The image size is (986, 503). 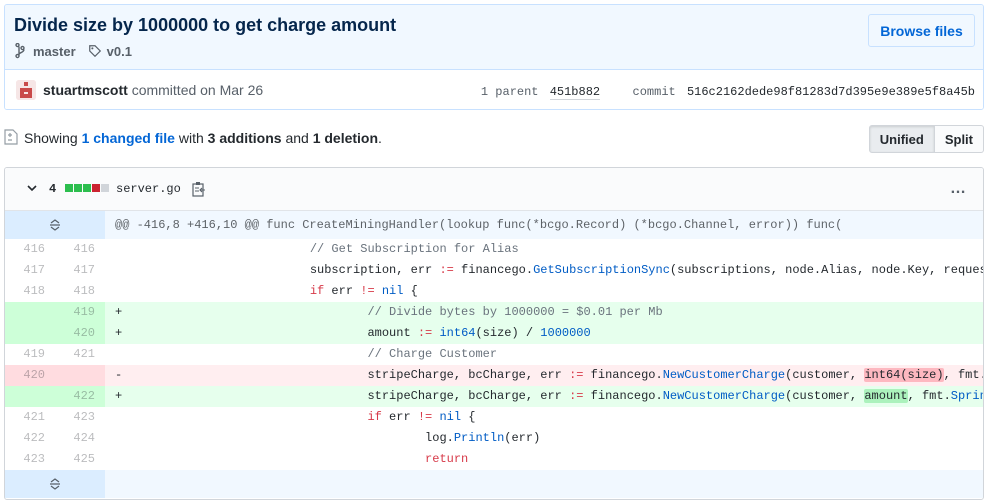 I want to click on code-line: // Charge Customer, so click(x=544, y=354).